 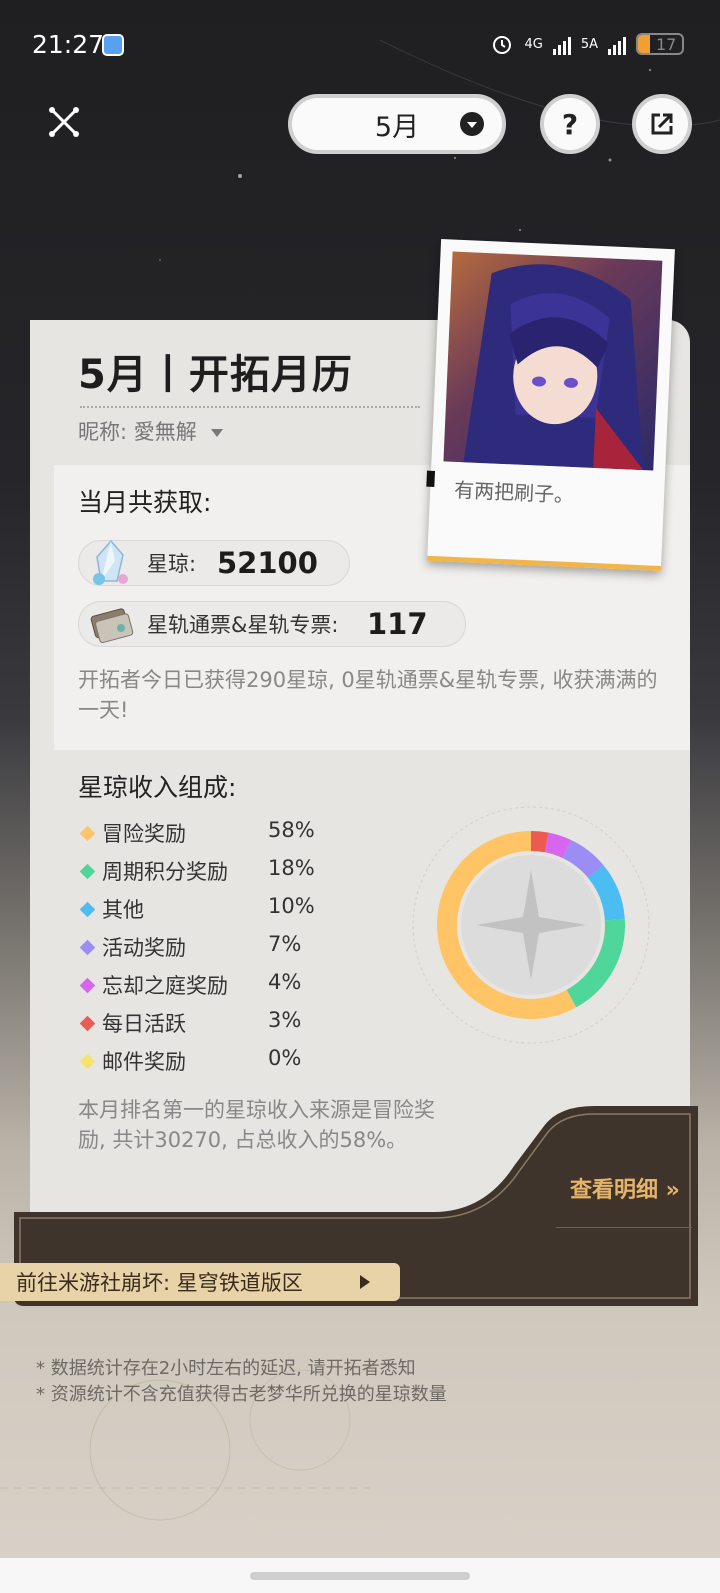 I want to click on legend-name: 邮件奖励, so click(x=144, y=1062).